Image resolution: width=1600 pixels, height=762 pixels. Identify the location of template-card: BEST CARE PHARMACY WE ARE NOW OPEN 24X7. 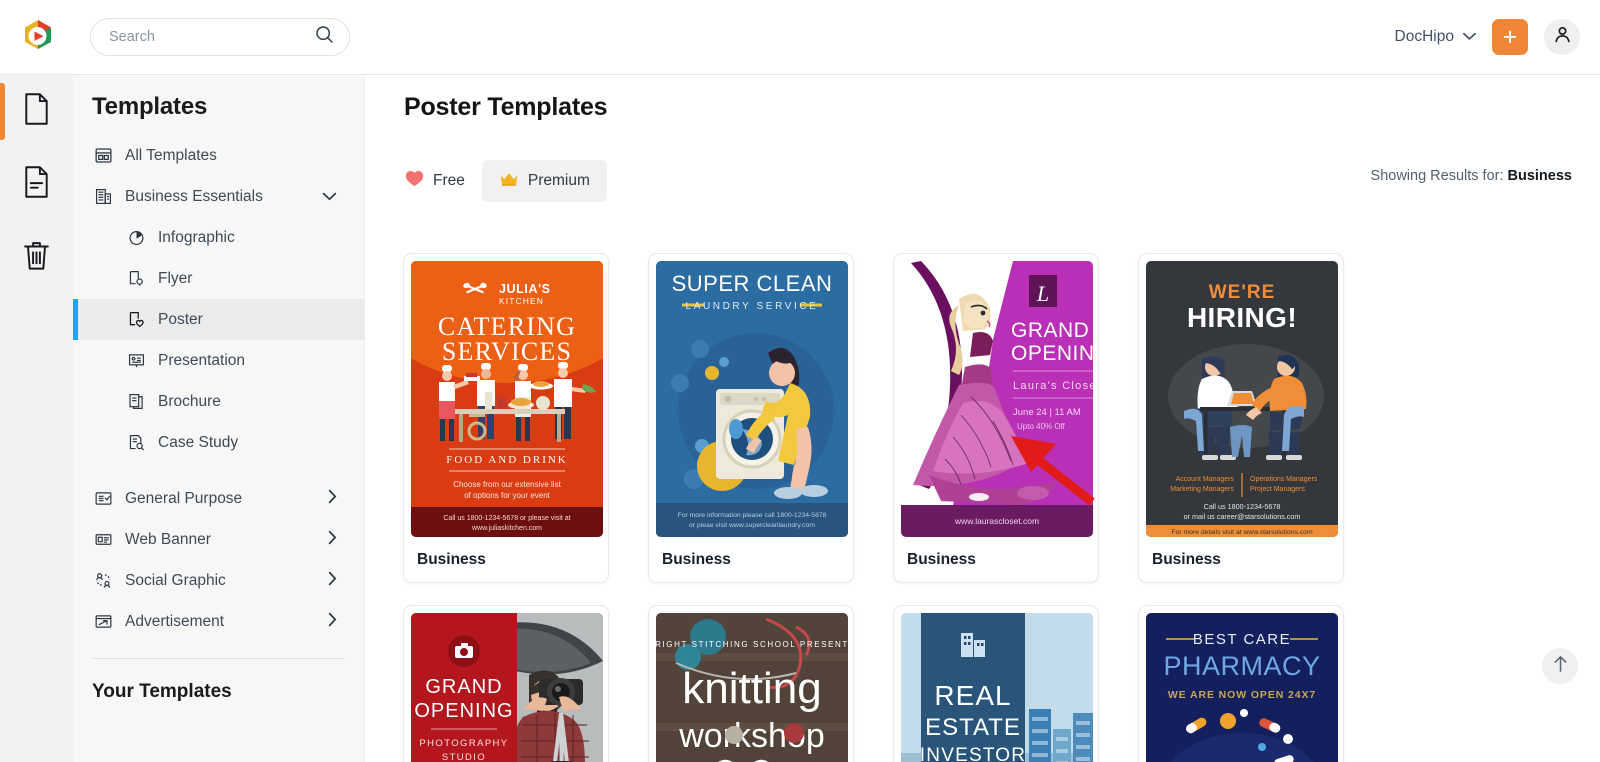
(1241, 683).